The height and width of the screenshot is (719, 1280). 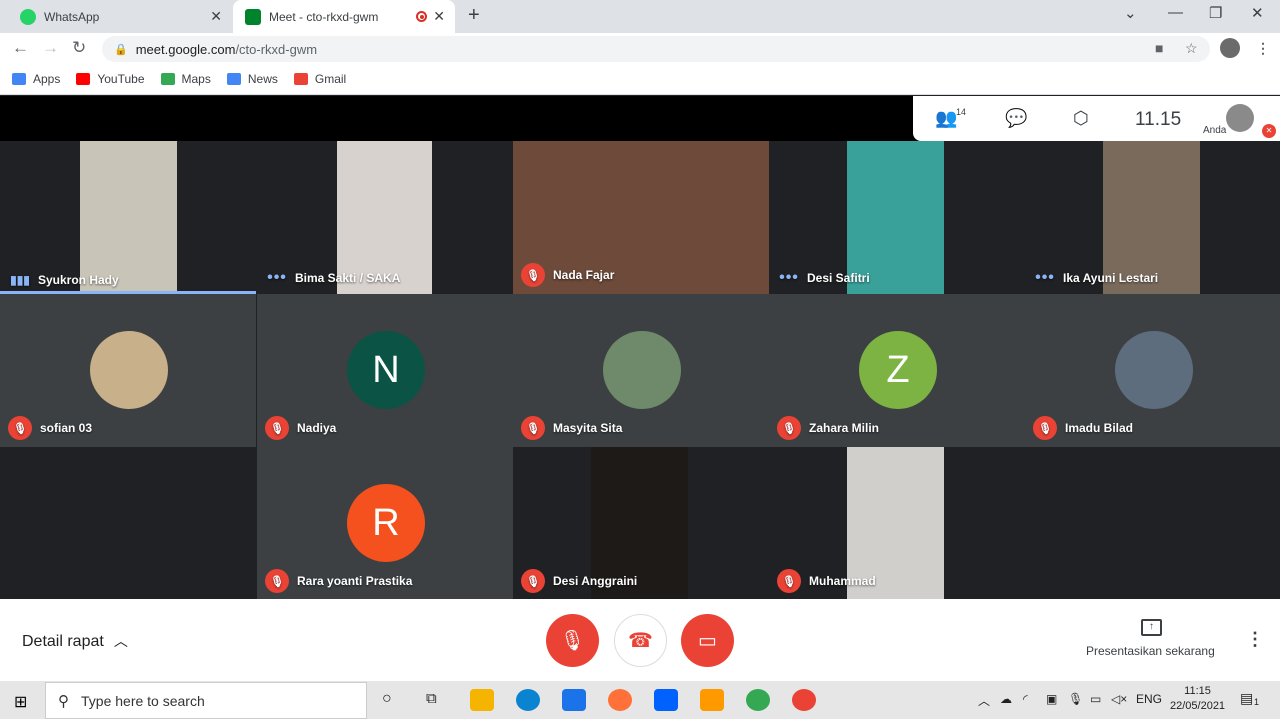 What do you see at coordinates (63, 641) in the screenshot?
I see `meeting-details-label: Detail rapat` at bounding box center [63, 641].